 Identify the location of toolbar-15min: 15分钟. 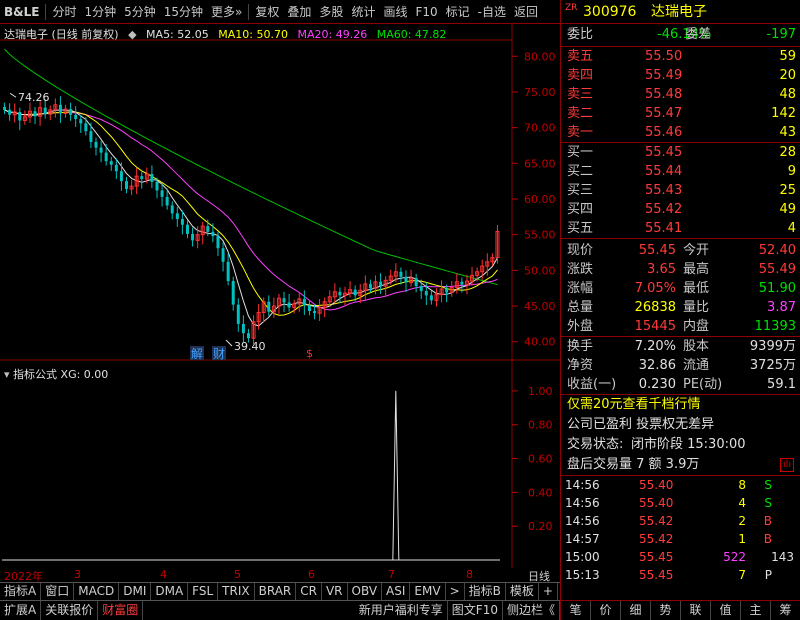
(183, 12).